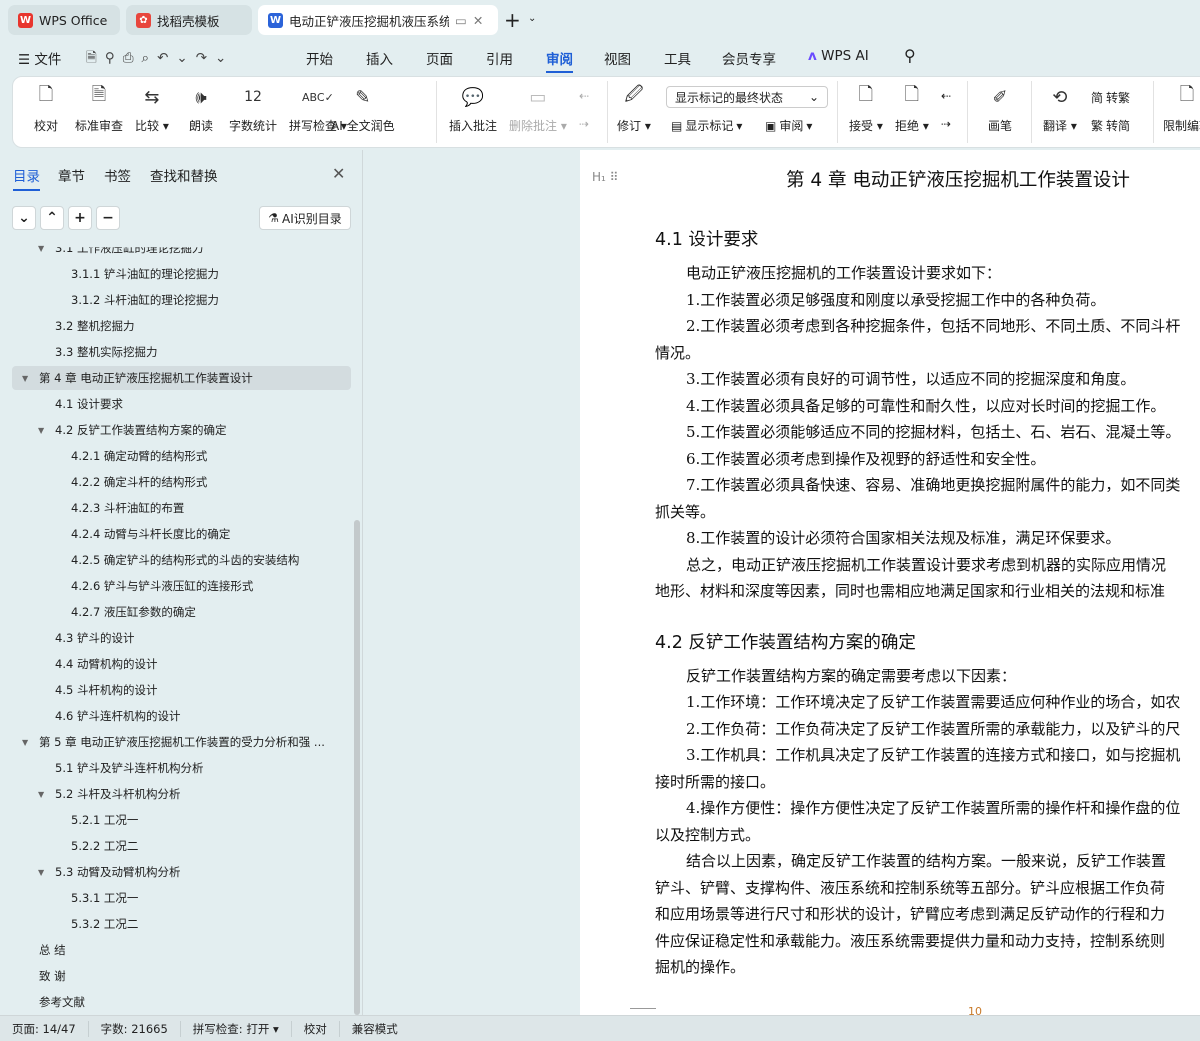 The image size is (1200, 1041). I want to click on delete-comment-button: ▭ 删除批注 ▾, so click(538, 108).